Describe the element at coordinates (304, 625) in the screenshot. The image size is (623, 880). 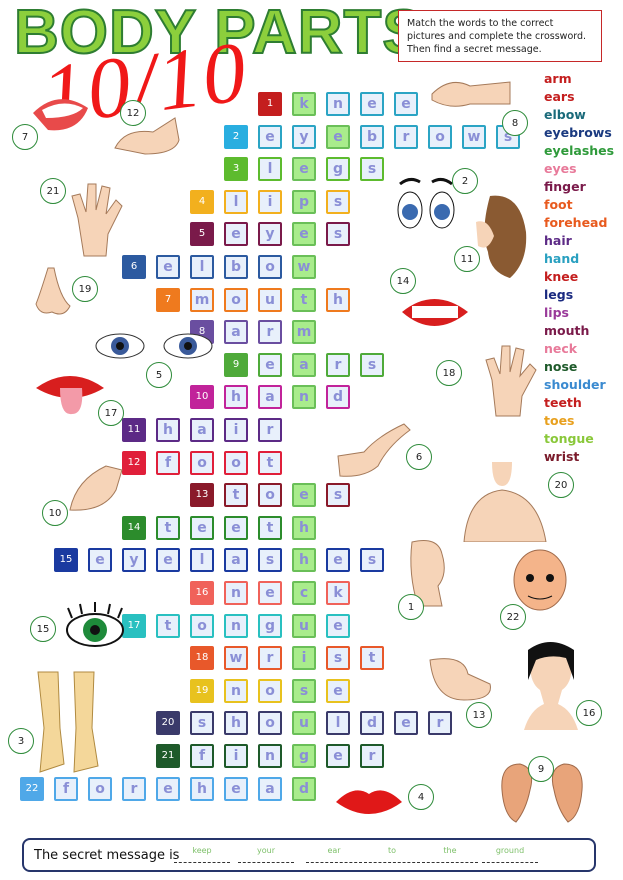
I see `secret-letter-cell: U` at that location.